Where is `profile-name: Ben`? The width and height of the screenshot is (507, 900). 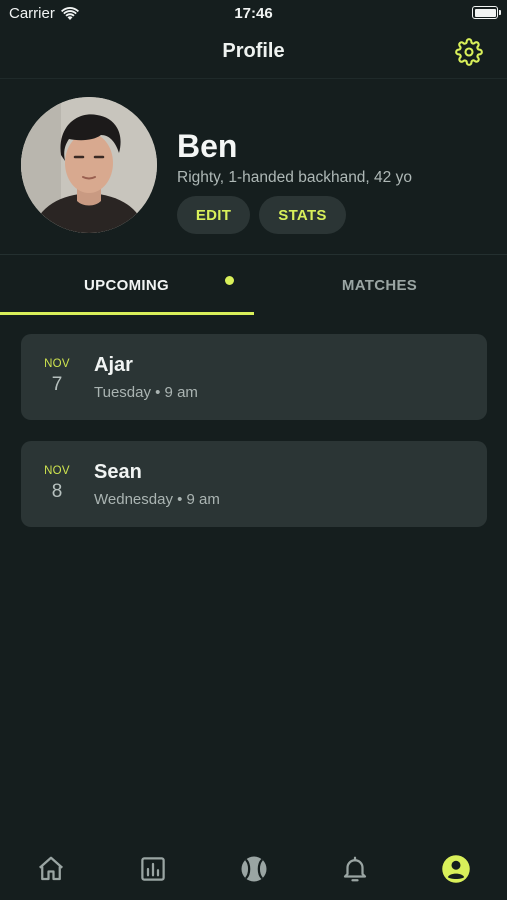
profile-name: Ben is located at coordinates (207, 146).